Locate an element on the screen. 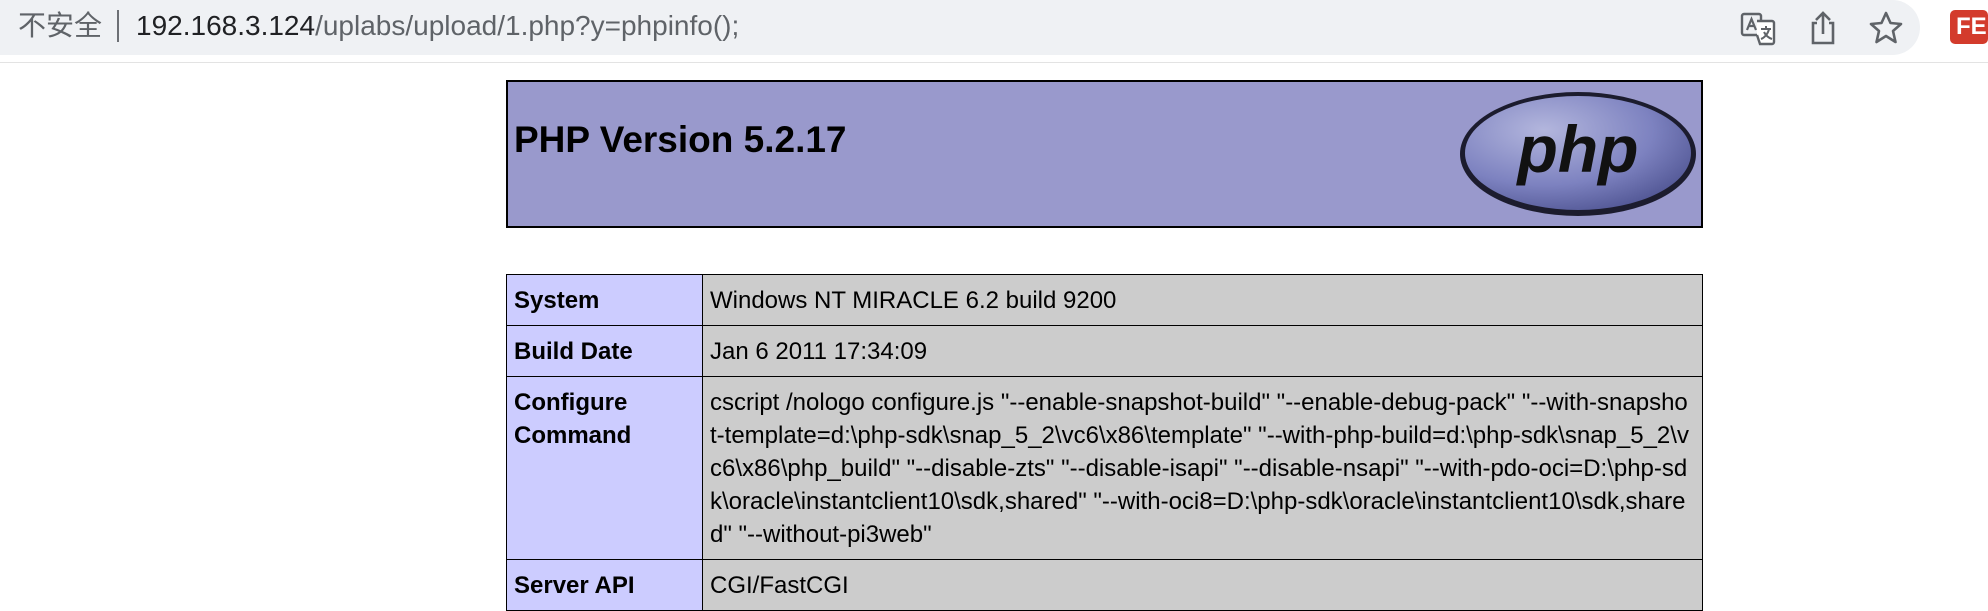 The image size is (1988, 611). row-value-system: Windows NT MIRACLE 6.2 build 9200 is located at coordinates (1202, 300).